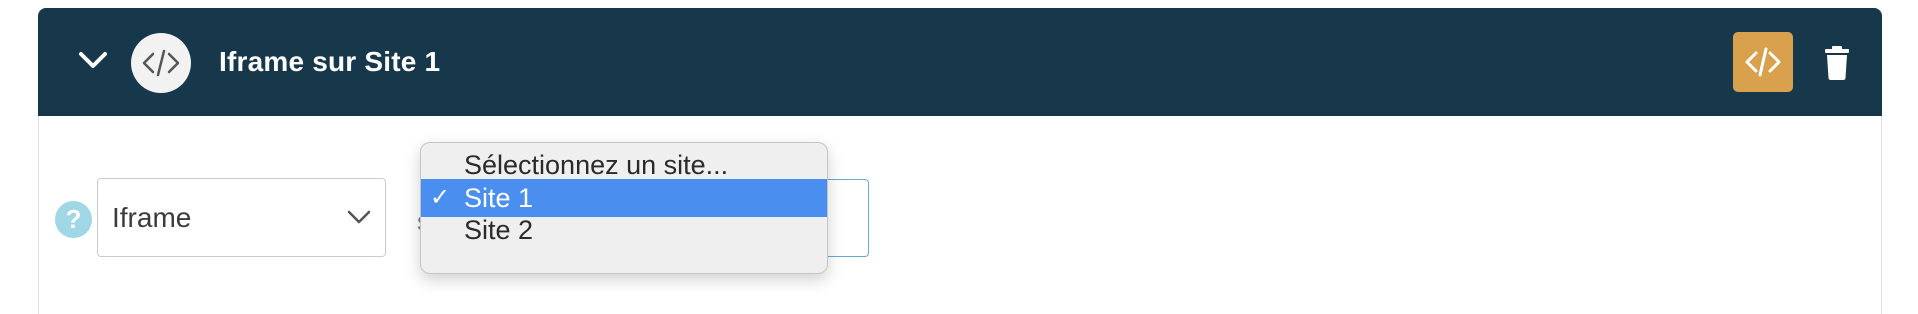  I want to click on block-type-icon, so click(161, 63).